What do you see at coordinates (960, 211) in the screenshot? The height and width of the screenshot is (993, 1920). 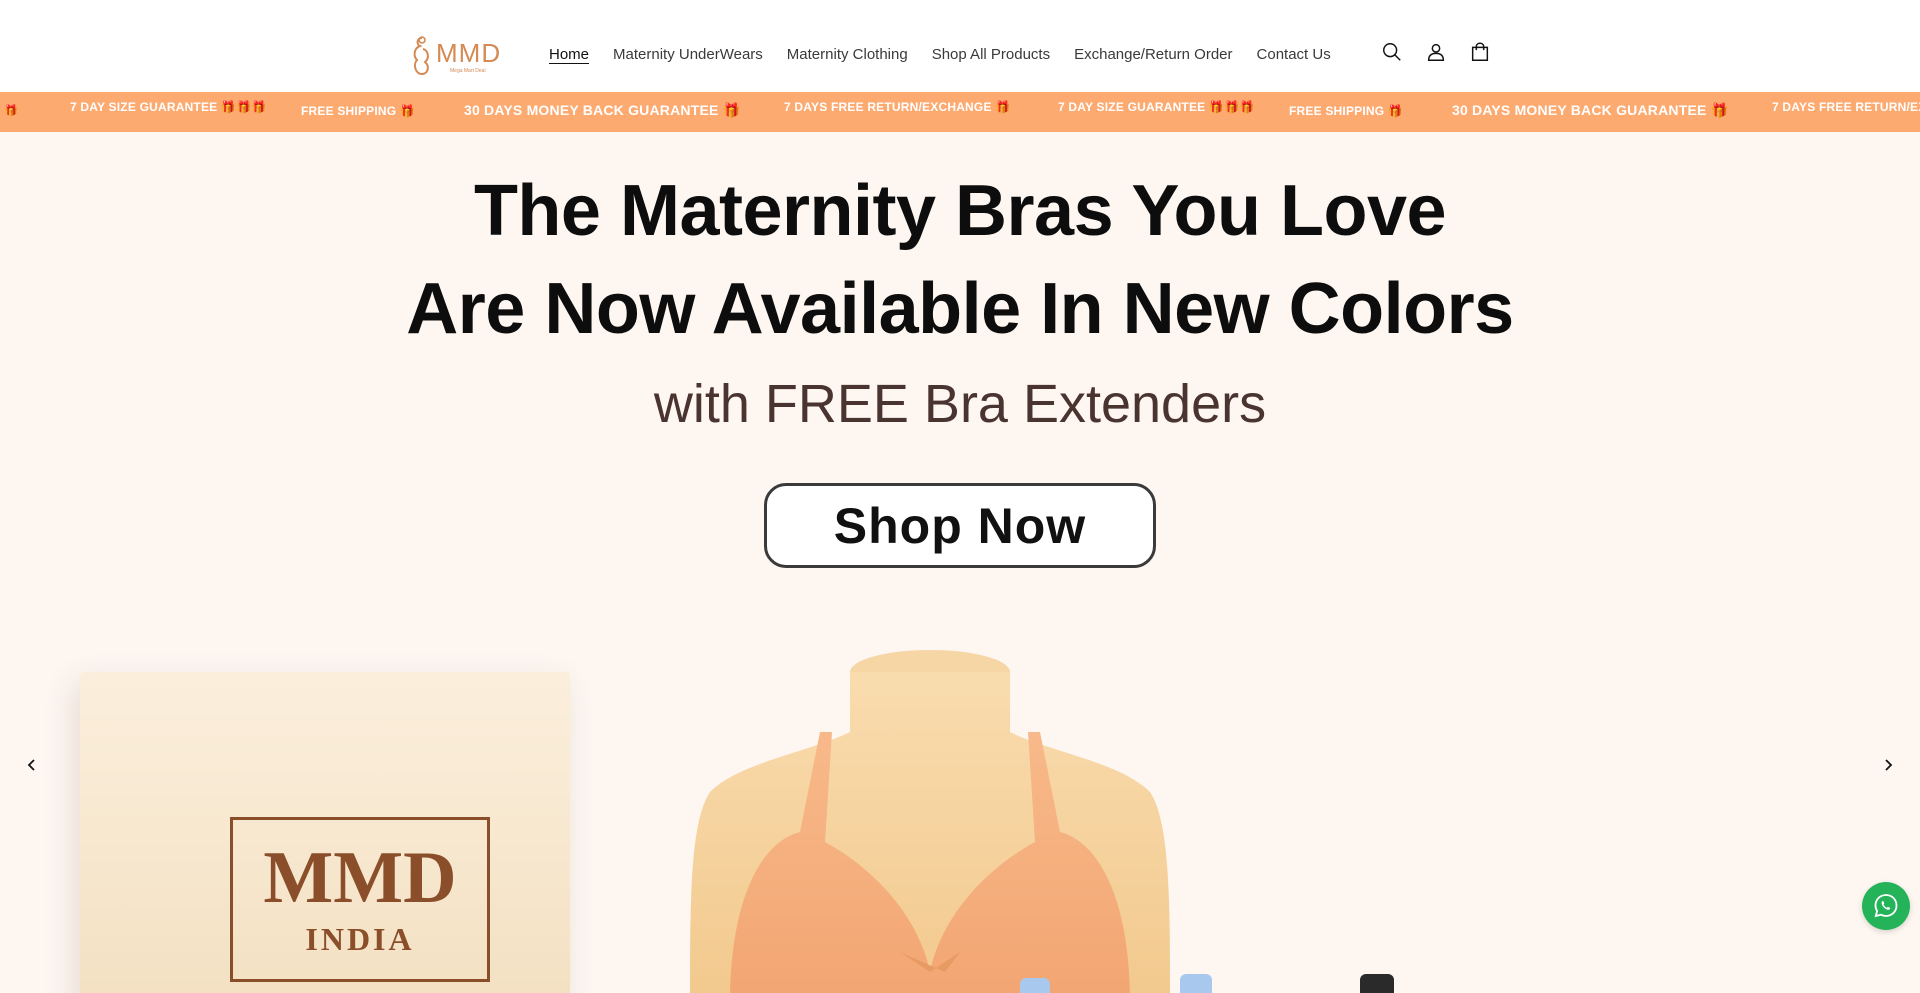 I see `hero-headline-line1: The Maternity Bras You Love` at bounding box center [960, 211].